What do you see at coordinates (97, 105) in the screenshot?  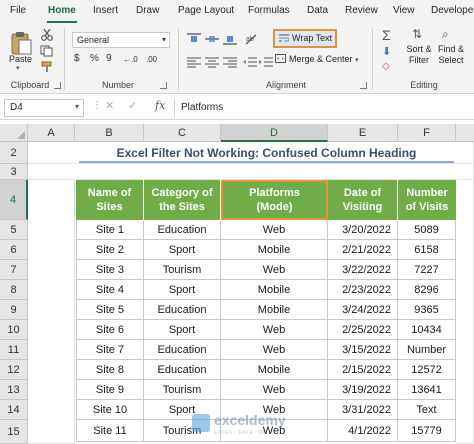 I see `formula-bar-resize-handle: ⋮` at bounding box center [97, 105].